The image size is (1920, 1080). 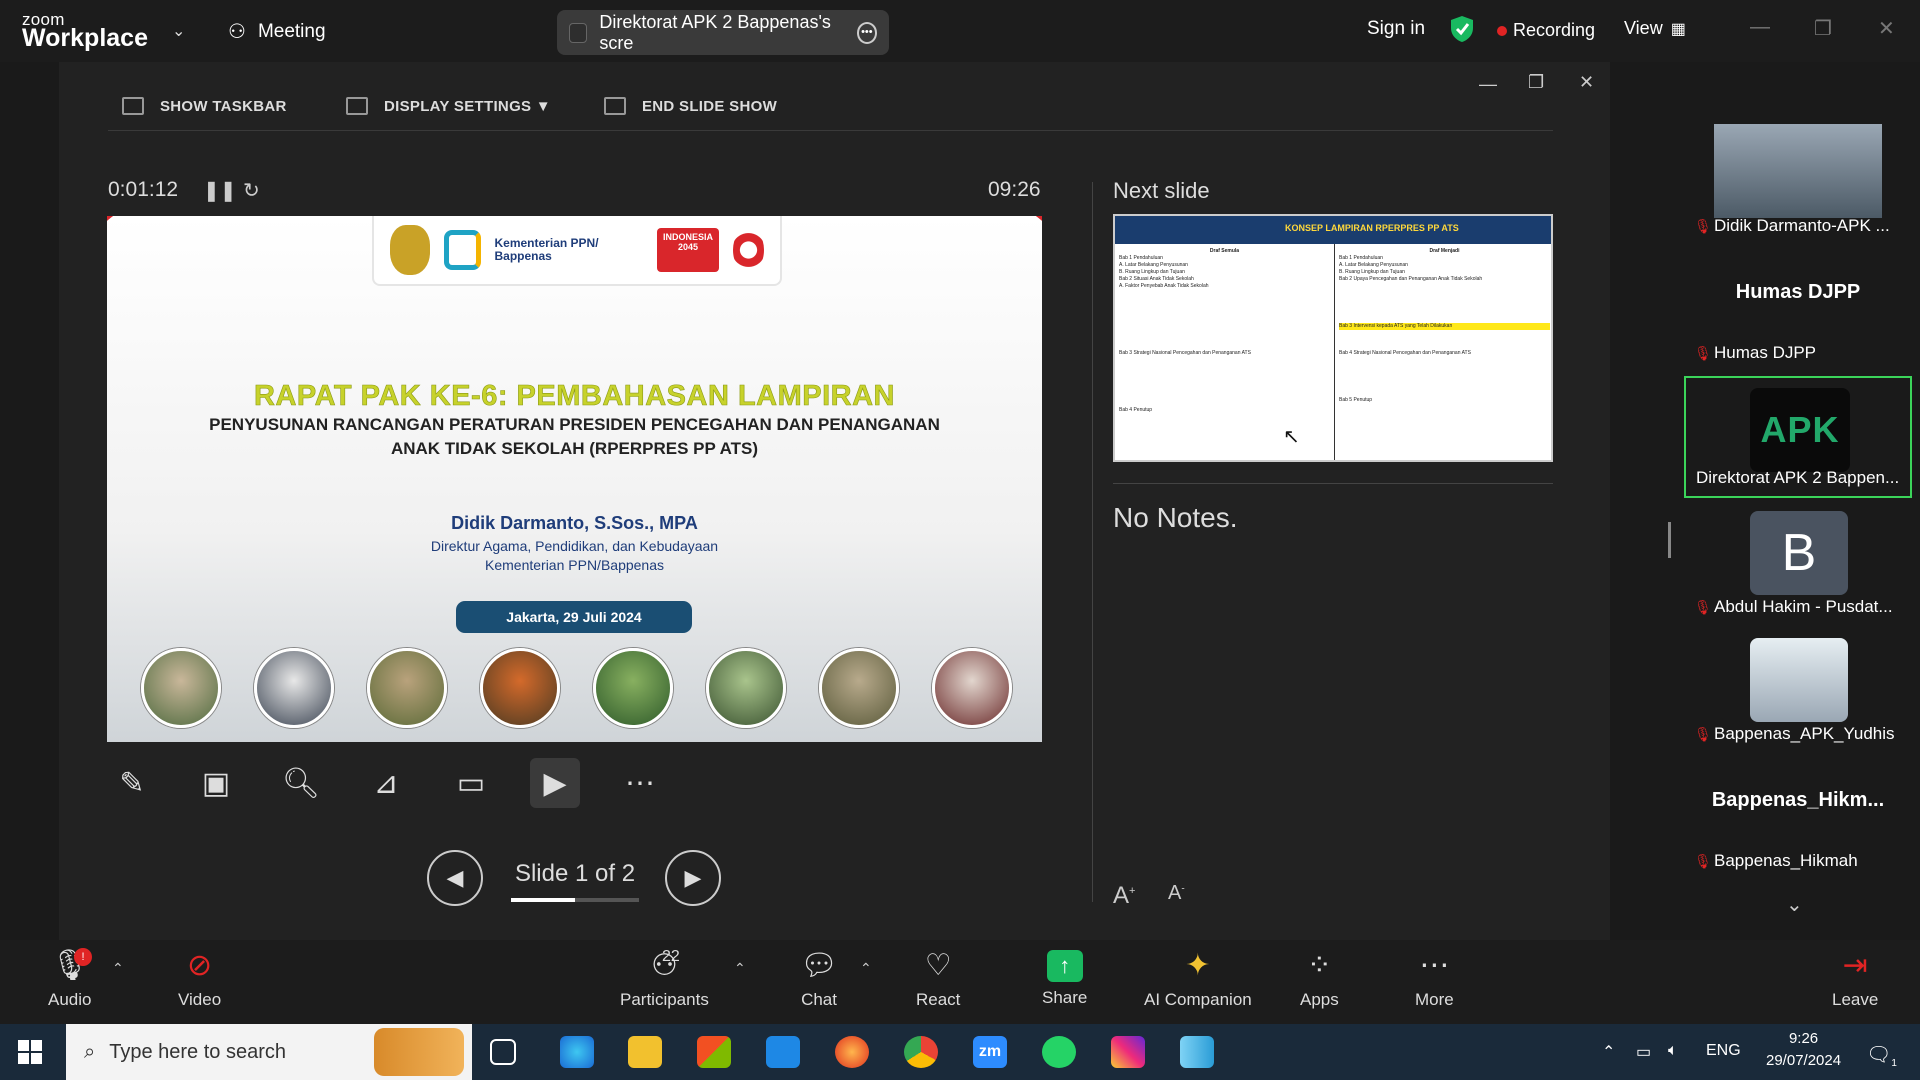 What do you see at coordinates (220, 190) in the screenshot?
I see `pause-timer-icon: ❚❚` at bounding box center [220, 190].